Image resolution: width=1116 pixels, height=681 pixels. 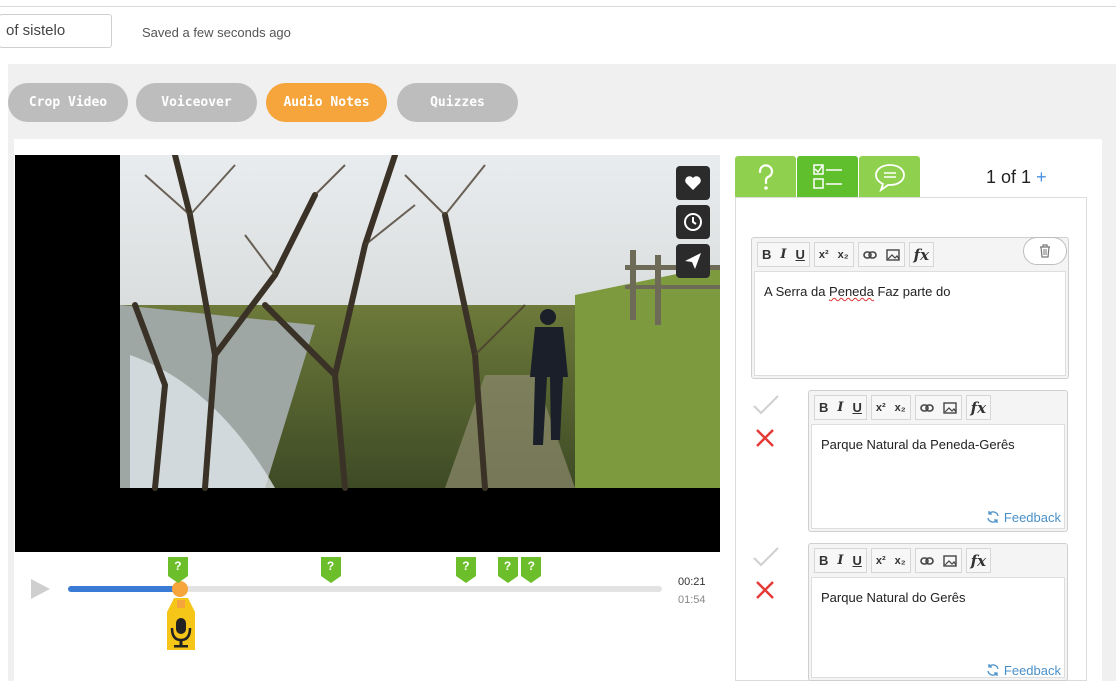 What do you see at coordinates (181, 626) in the screenshot?
I see `audio-note-marker` at bounding box center [181, 626].